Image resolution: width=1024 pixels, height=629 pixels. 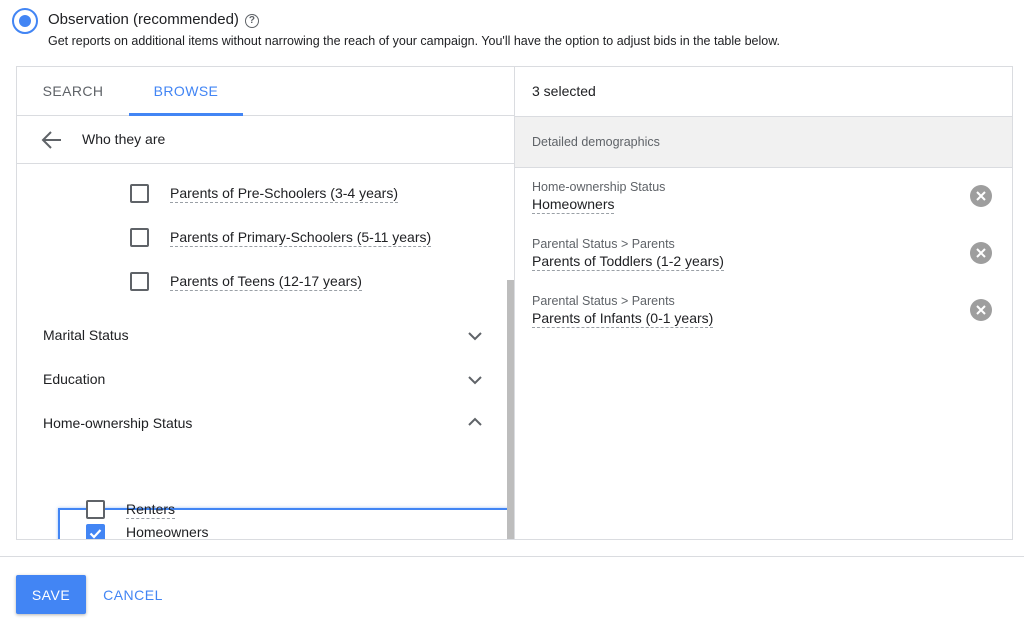 What do you see at coordinates (74, 379) in the screenshot?
I see `section-education: Education` at bounding box center [74, 379].